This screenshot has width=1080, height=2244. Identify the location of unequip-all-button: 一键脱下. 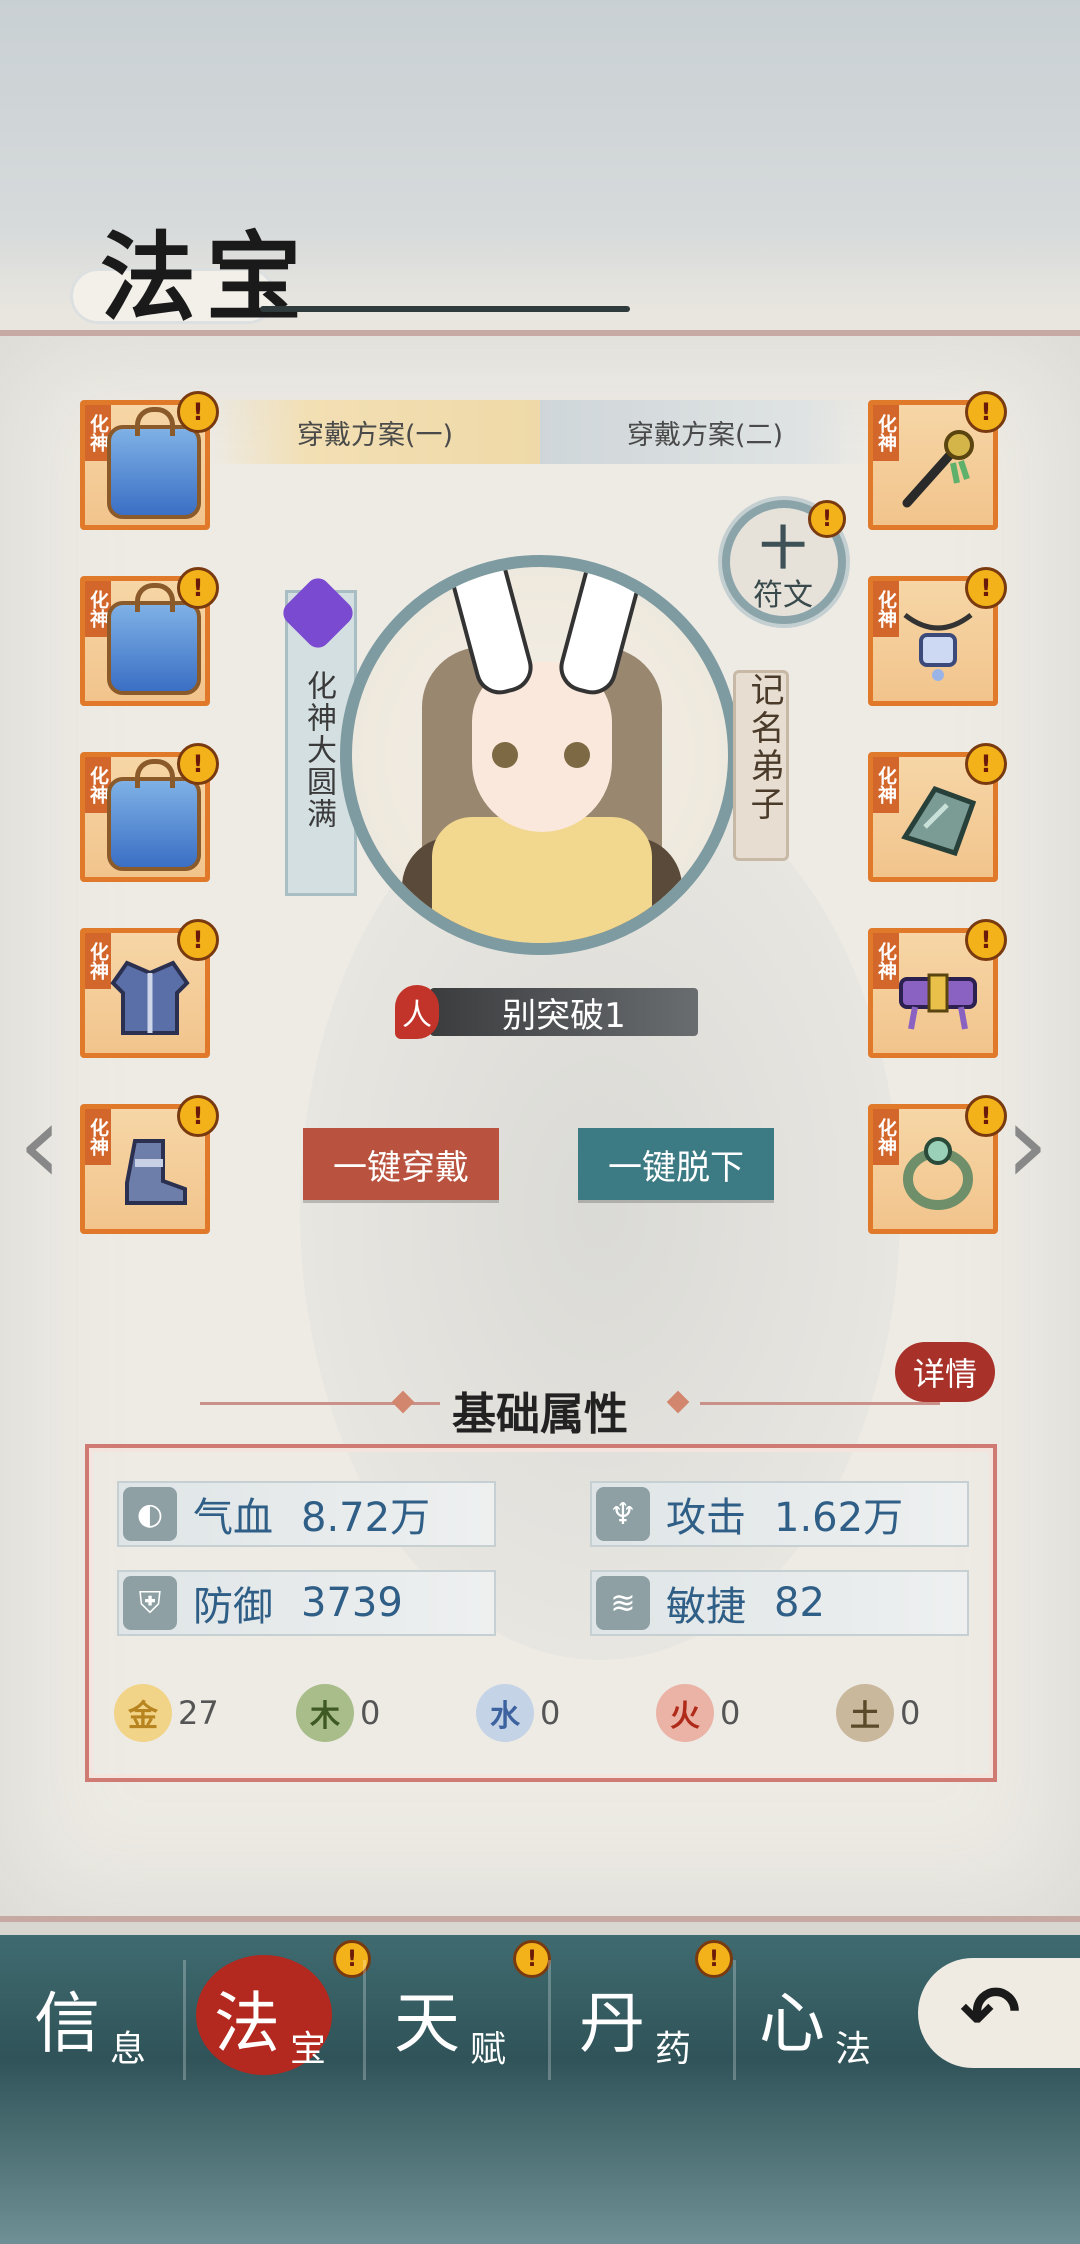
(676, 1164).